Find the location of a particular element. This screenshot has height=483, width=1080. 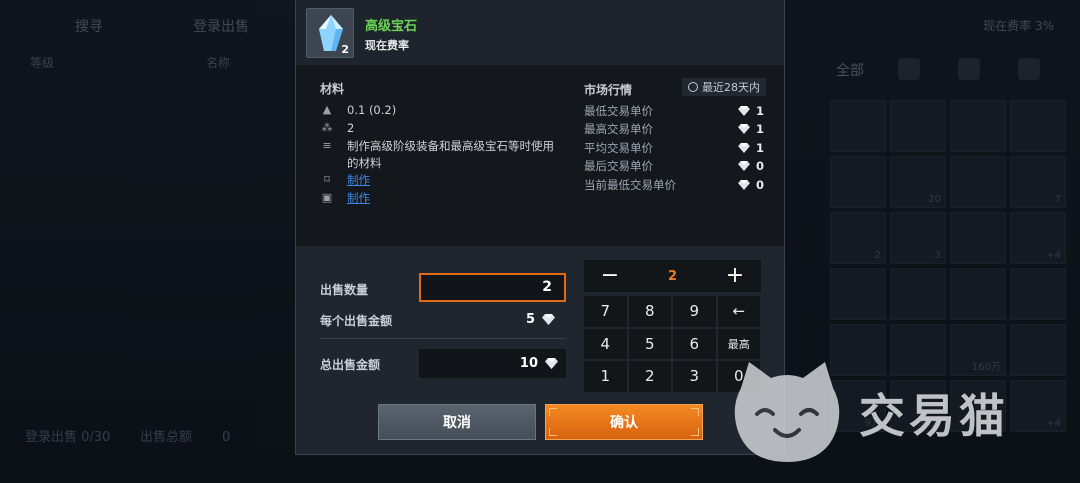

slot-label: 20 is located at coordinates (934, 199).